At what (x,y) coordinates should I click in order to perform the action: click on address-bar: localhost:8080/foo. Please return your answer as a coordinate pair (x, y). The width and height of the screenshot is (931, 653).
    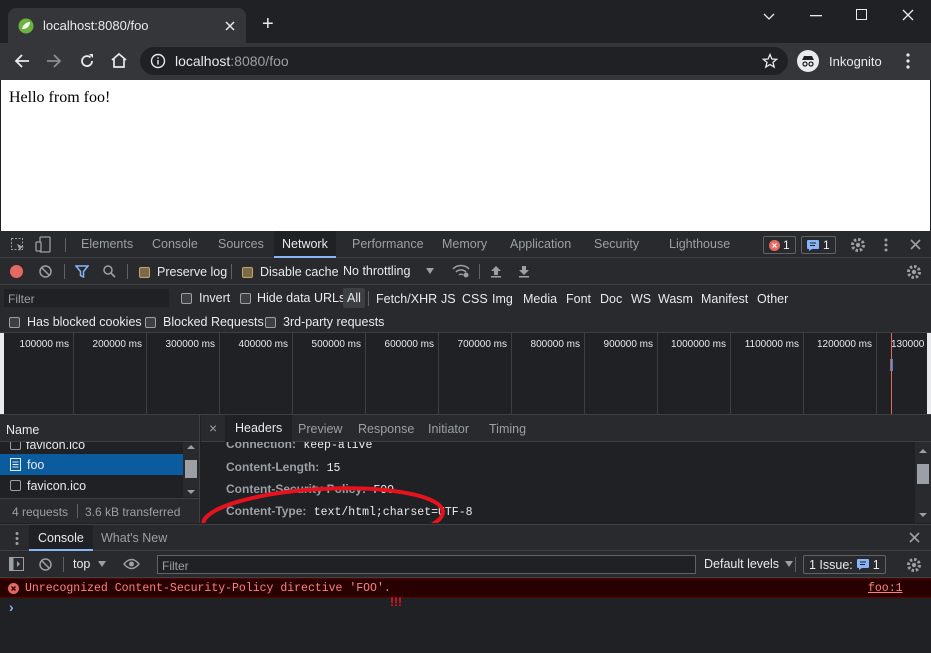
    Looking at the image, I should click on (464, 61).